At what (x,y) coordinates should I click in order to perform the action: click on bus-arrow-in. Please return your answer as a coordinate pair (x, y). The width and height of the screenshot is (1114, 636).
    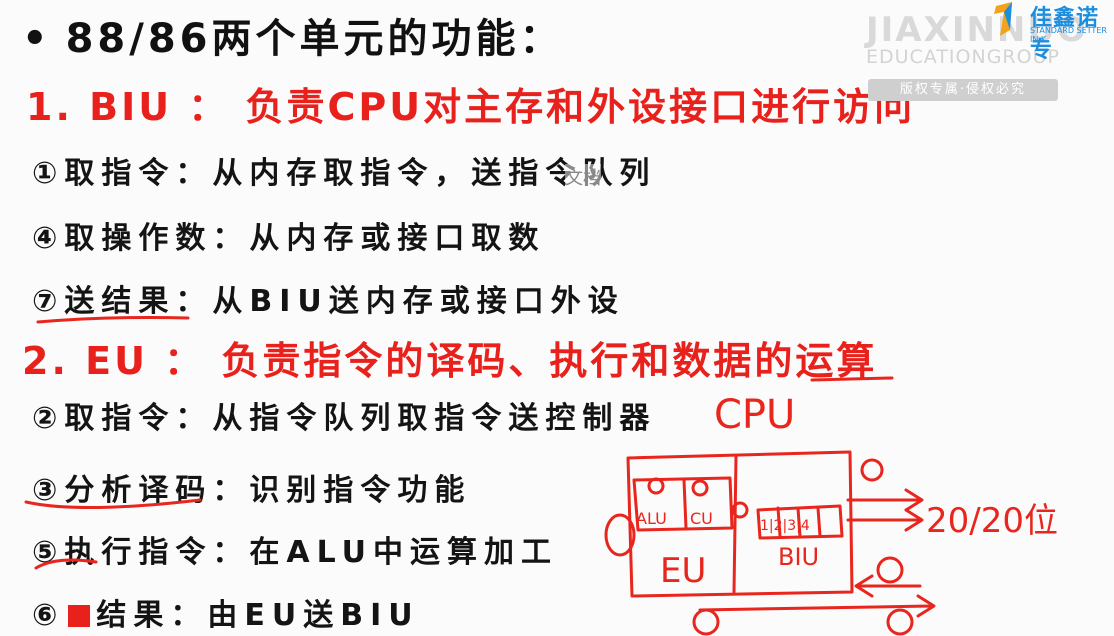
    Looking at the image, I should click on (888, 586).